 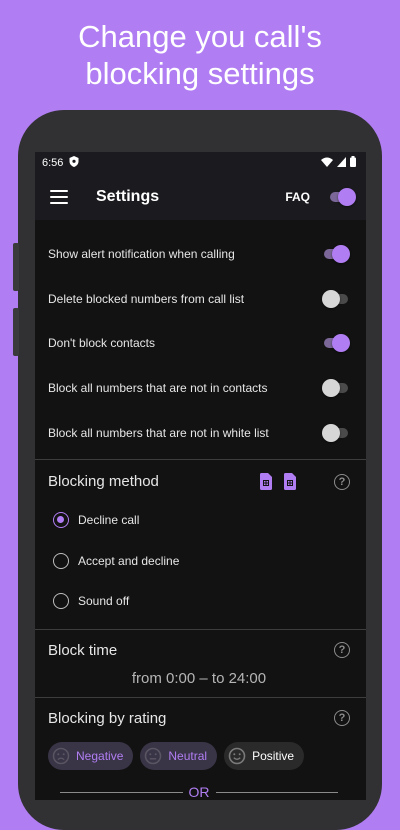 What do you see at coordinates (353, 163) in the screenshot?
I see `battery-icon` at bounding box center [353, 163].